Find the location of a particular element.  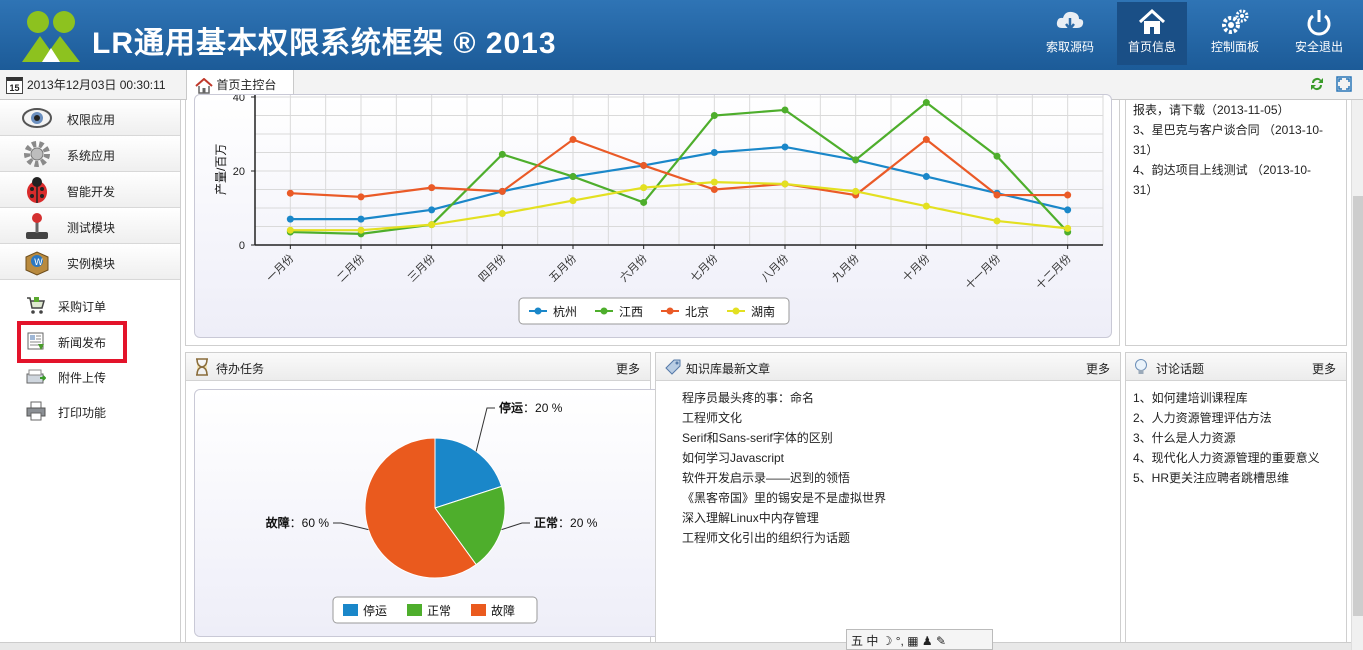

topic-link: 1、如何建培训课程库 is located at coordinates (1226, 398).